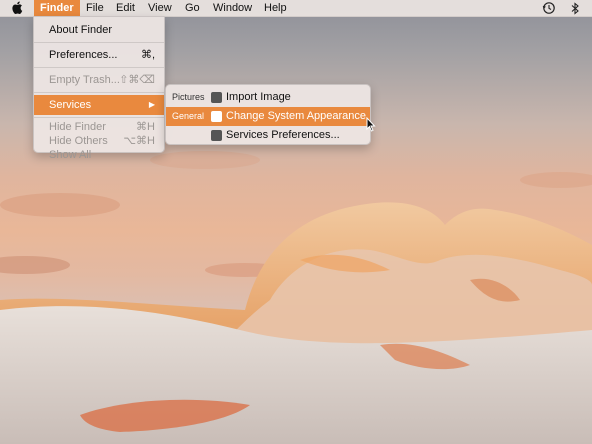  What do you see at coordinates (296, 116) in the screenshot?
I see `service-label: Change System Appearance` at bounding box center [296, 116].